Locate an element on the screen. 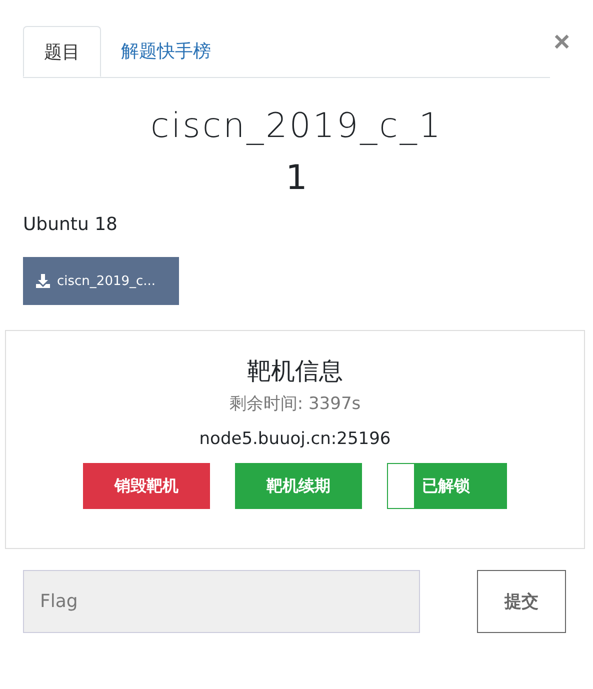  challenge-description: Ubuntu 18 is located at coordinates (70, 224).